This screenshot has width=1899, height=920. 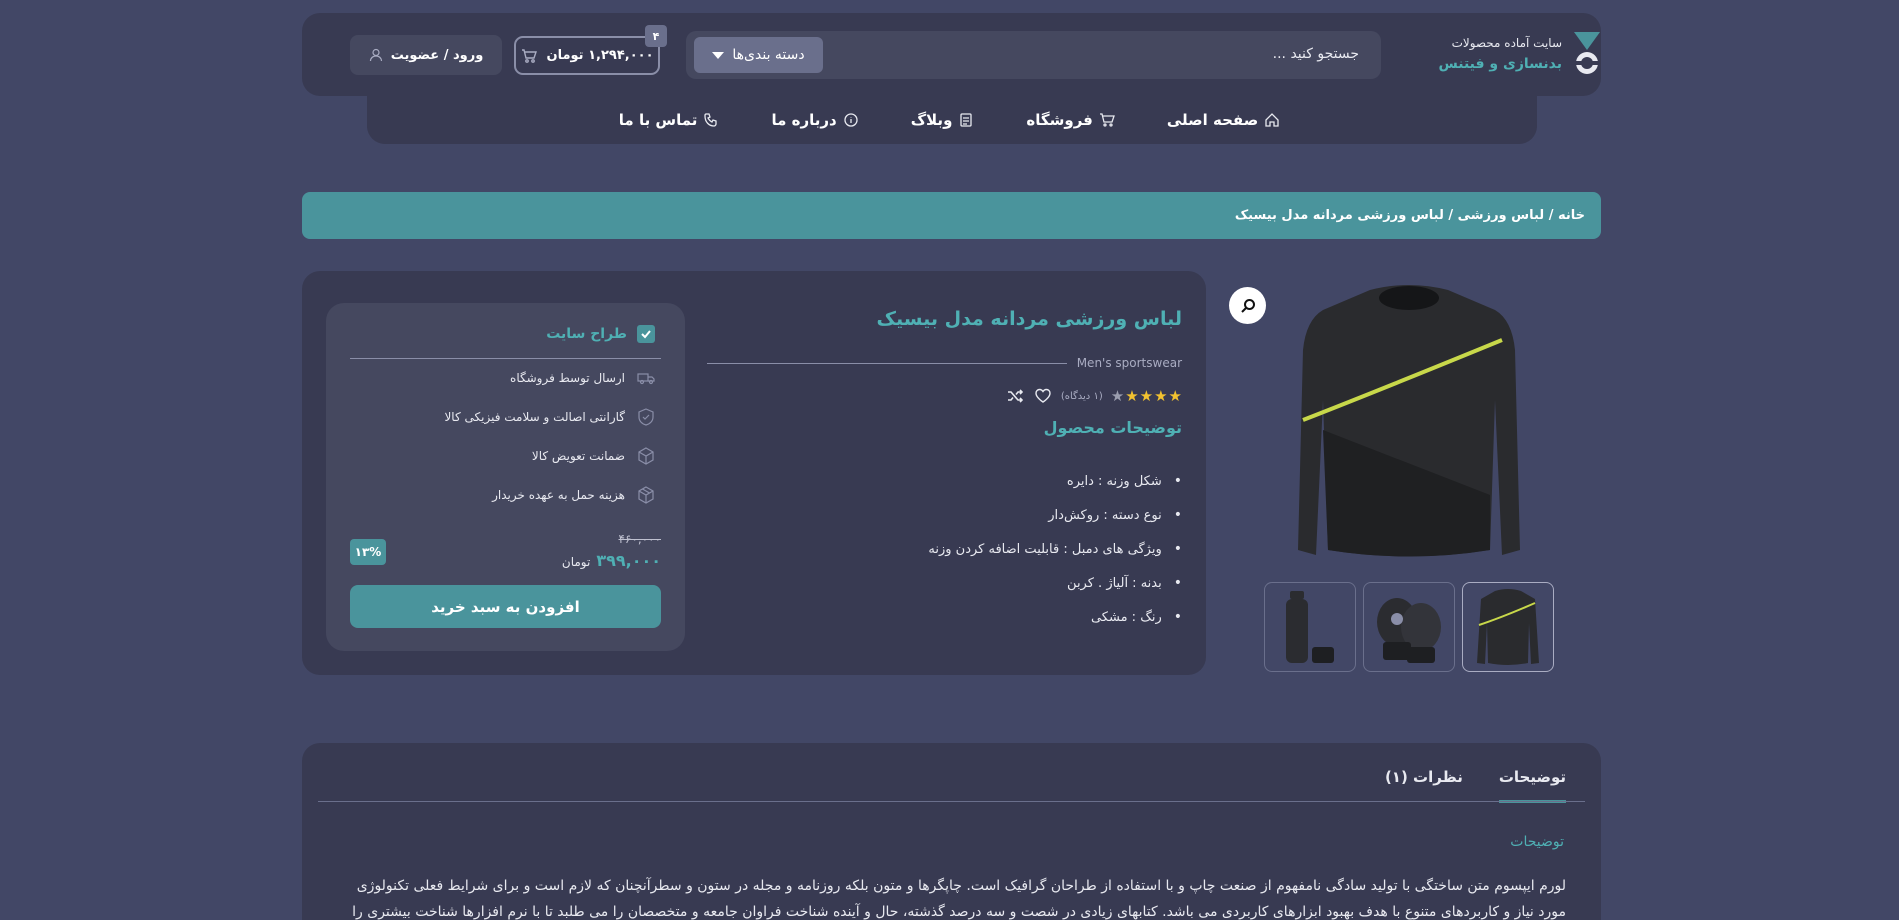 I want to click on bottle-thumbnail-image, so click(x=1310, y=627).